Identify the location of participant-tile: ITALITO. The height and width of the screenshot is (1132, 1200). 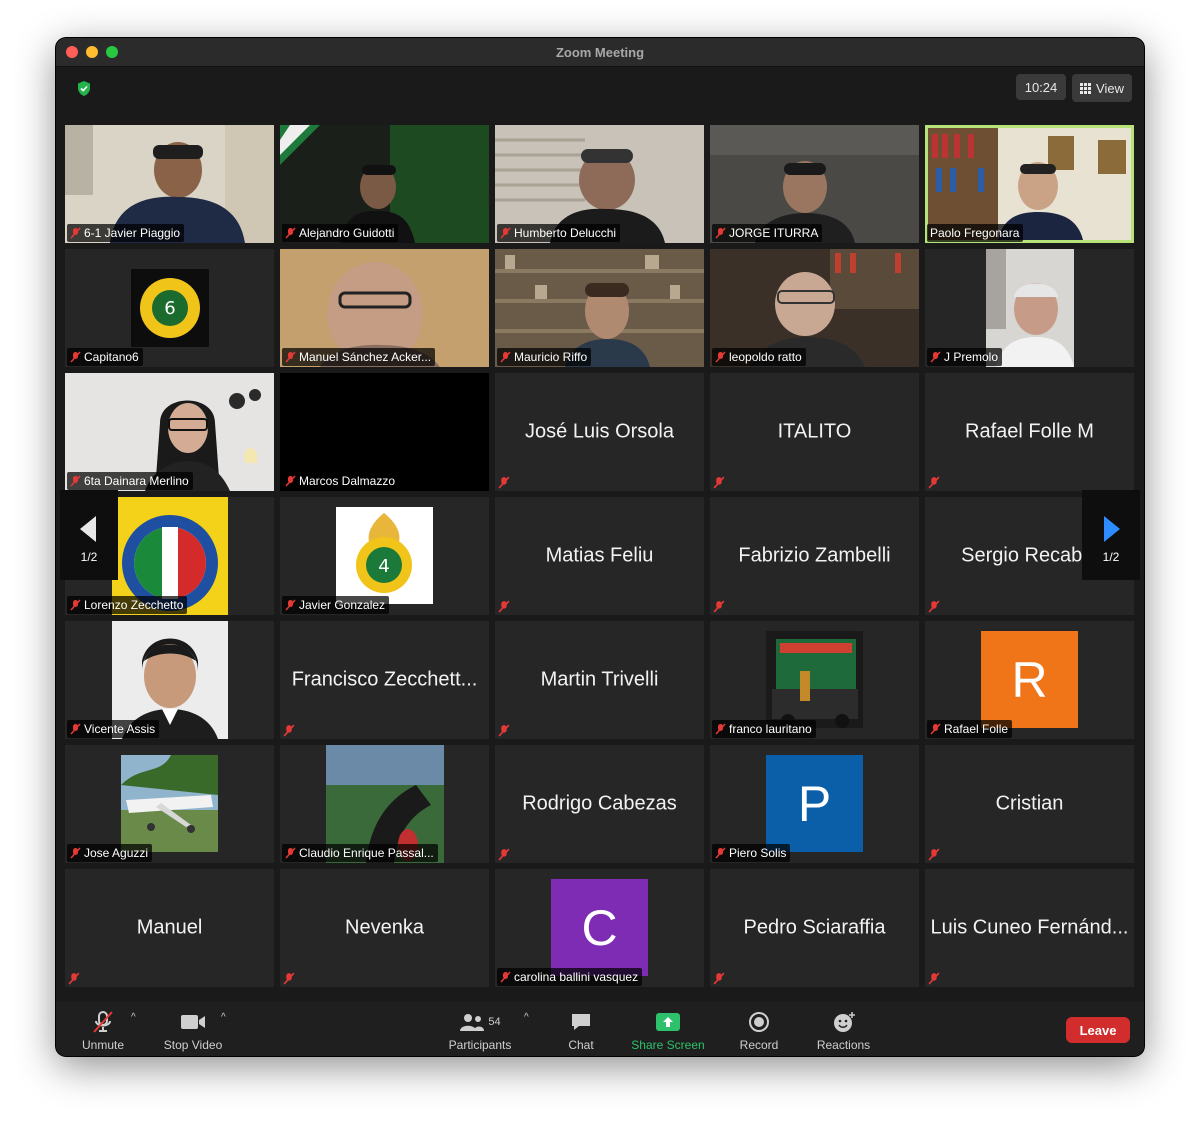
(814, 432).